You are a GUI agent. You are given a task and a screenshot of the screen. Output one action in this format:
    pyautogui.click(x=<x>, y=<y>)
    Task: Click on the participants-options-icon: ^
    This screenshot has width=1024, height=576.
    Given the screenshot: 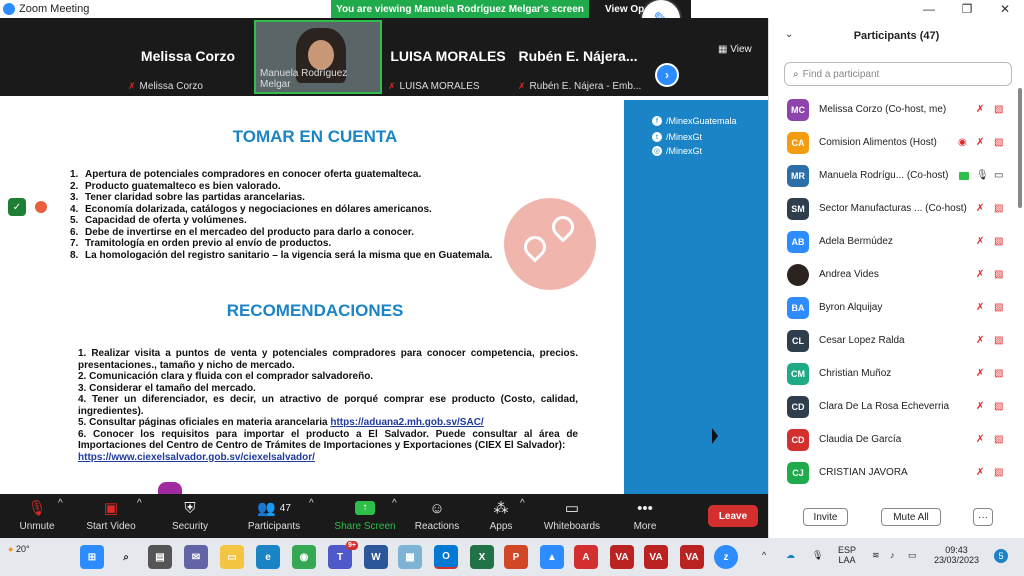 What is the action you would take?
    pyautogui.click(x=311, y=503)
    